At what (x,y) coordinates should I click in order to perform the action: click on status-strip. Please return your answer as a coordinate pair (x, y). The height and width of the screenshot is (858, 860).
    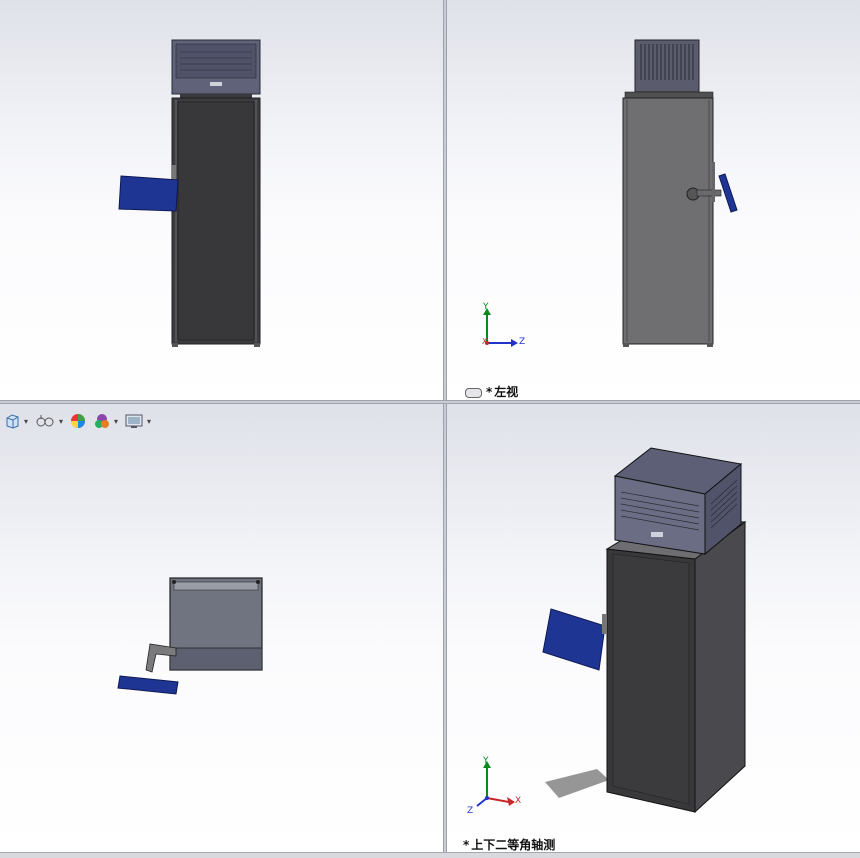
    Looking at the image, I should click on (430, 855).